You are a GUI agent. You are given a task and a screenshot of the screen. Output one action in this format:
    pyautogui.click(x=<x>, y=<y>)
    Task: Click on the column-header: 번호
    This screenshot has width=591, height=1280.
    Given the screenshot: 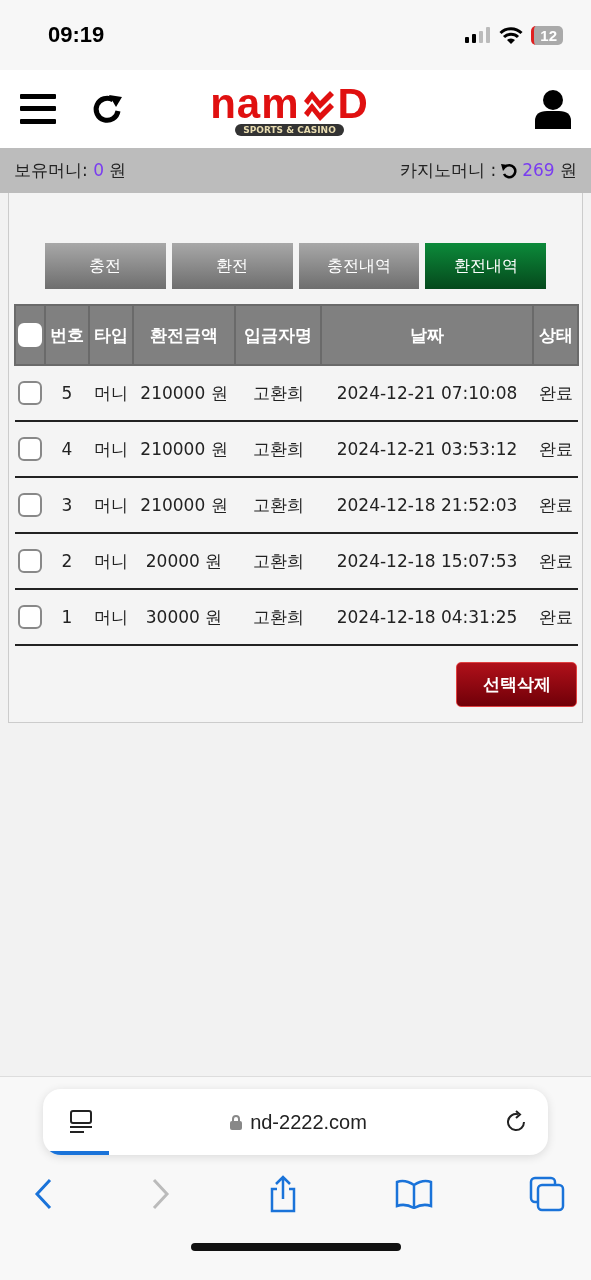 What is the action you would take?
    pyautogui.click(x=67, y=335)
    